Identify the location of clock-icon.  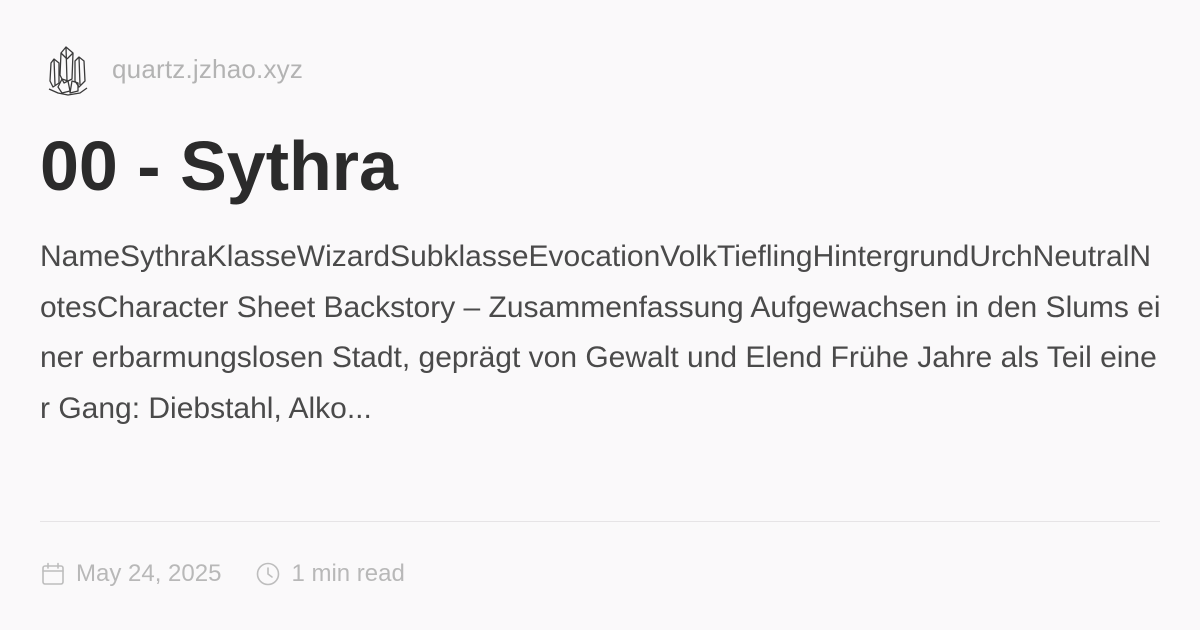
(268, 574).